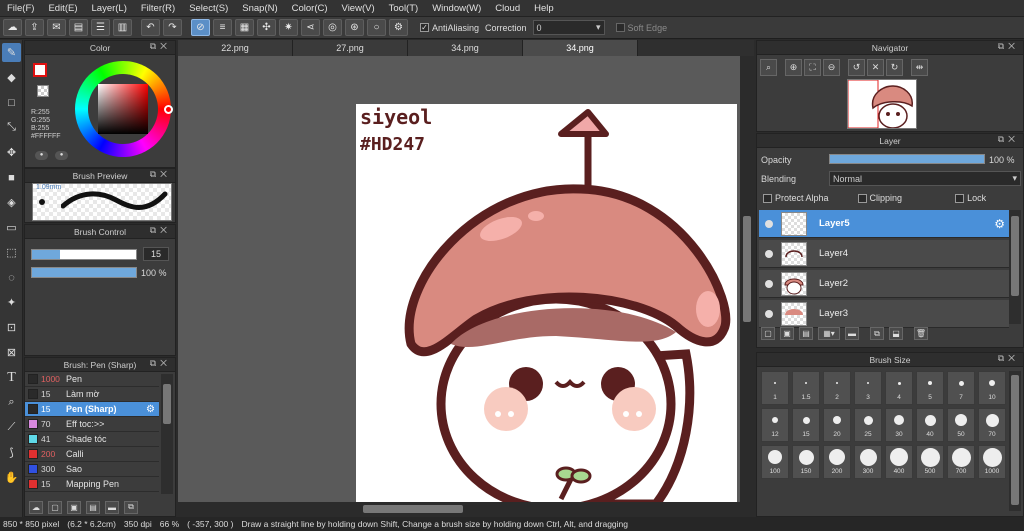 Image resolution: width=1024 pixels, height=531 pixels. Describe the element at coordinates (787, 333) in the screenshot. I see `new-halftone-layer-icon: ▣` at that location.